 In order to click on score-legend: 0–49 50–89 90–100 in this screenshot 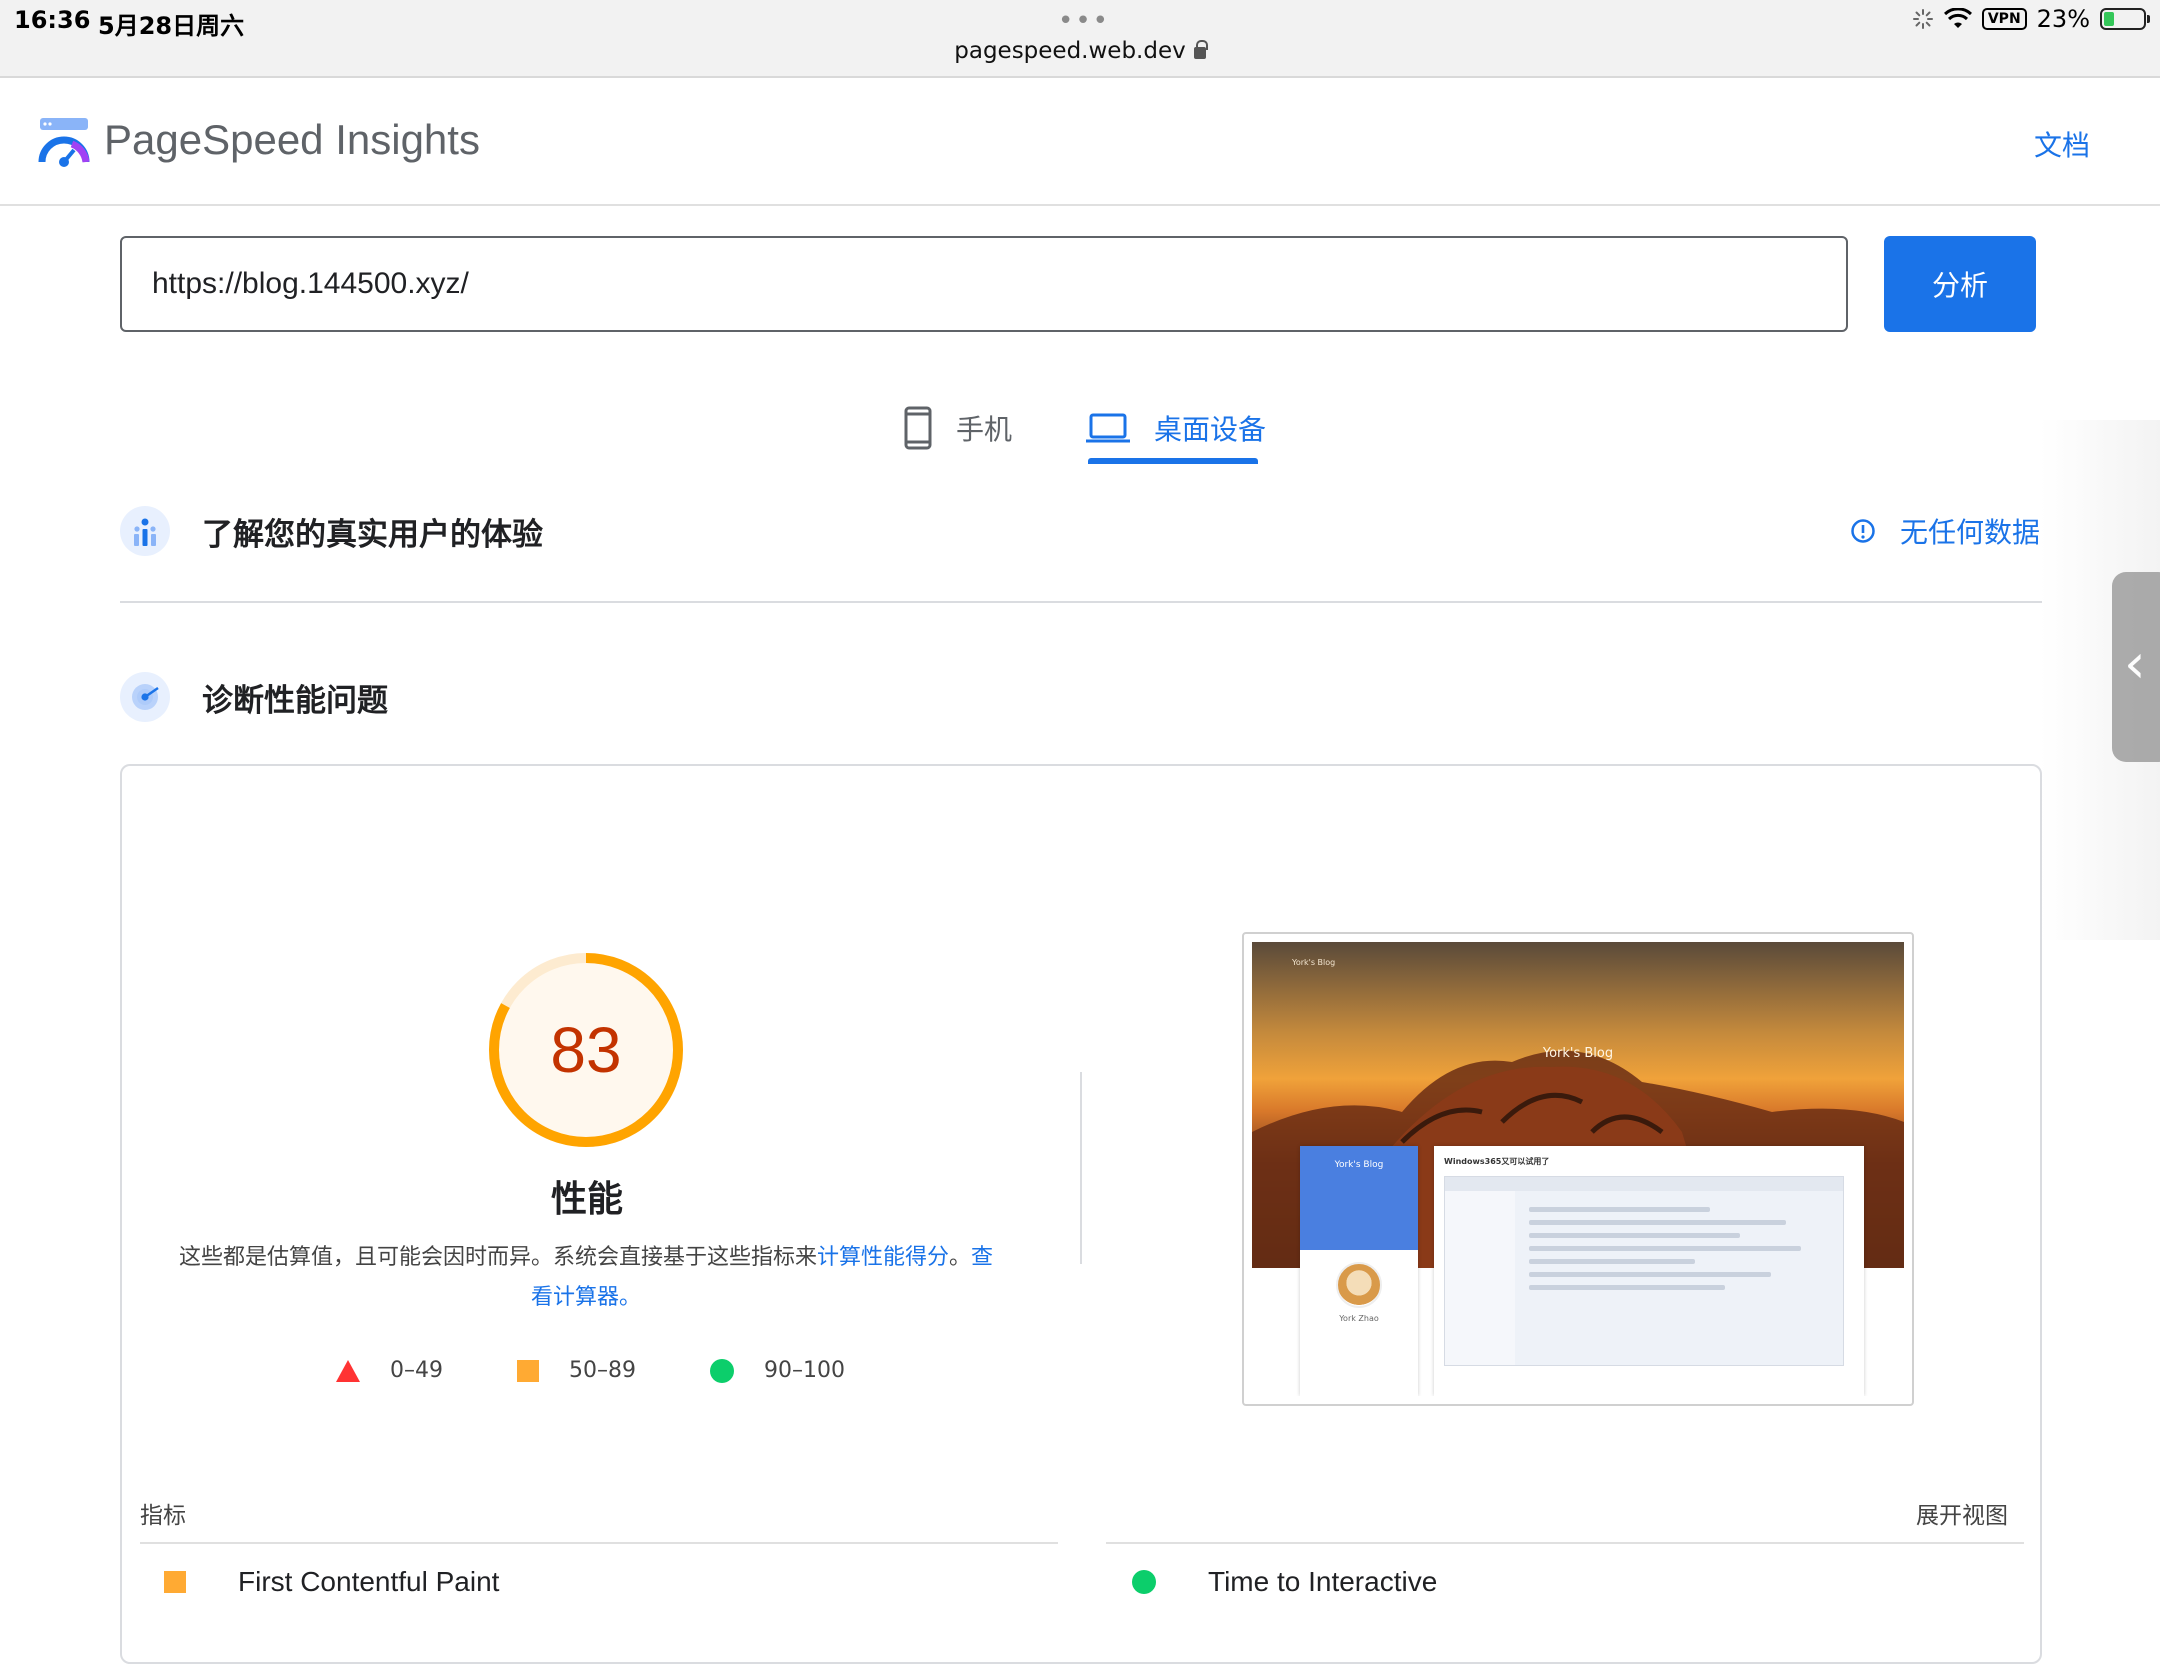, I will do `click(627, 1370)`.